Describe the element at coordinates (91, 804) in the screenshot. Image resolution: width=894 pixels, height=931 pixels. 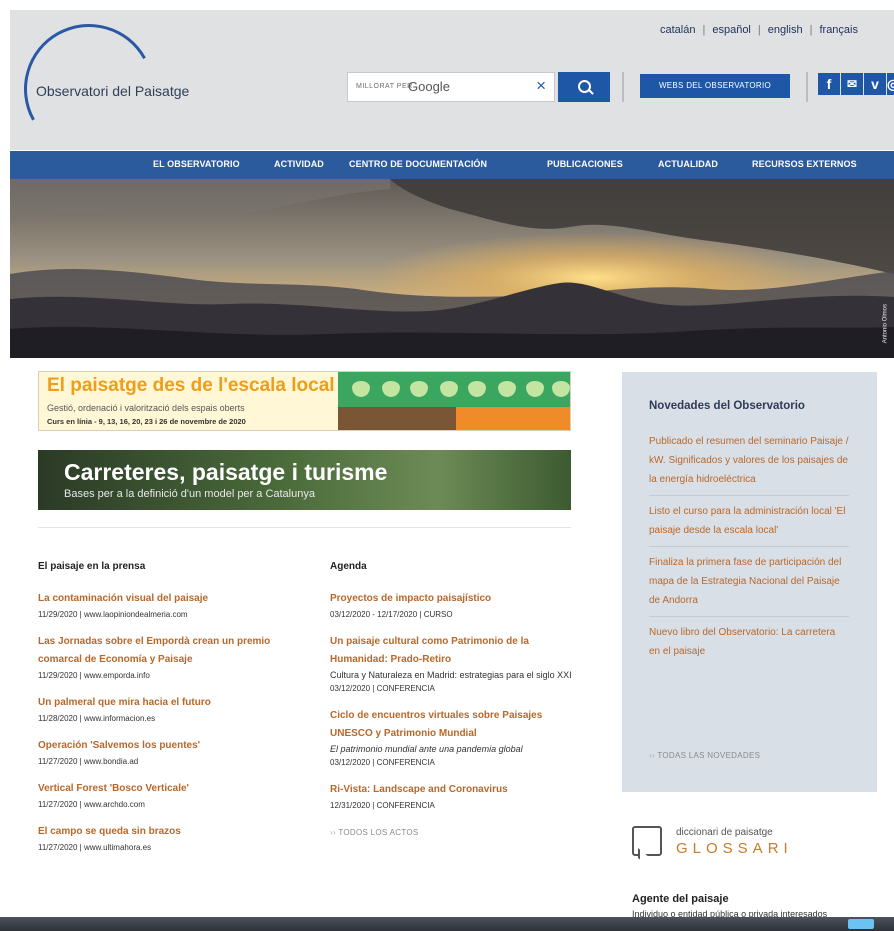
I see `press-item-meta: 11/27/2020 | www.archdo.com` at that location.